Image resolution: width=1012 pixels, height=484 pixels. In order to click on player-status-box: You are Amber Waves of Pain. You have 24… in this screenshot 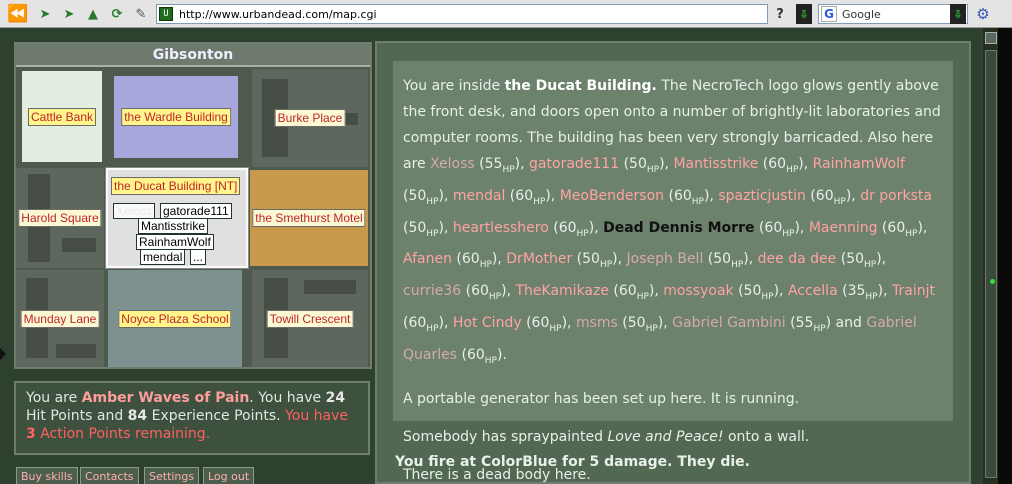, I will do `click(192, 418)`.